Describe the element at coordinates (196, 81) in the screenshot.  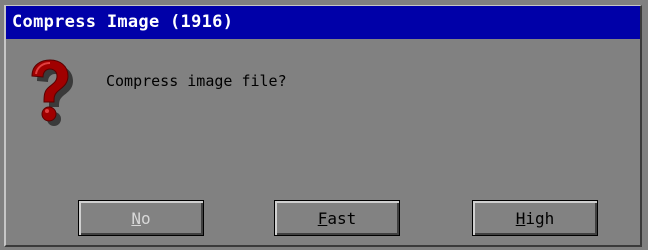
I see `dialog-message: Compress image file?` at that location.